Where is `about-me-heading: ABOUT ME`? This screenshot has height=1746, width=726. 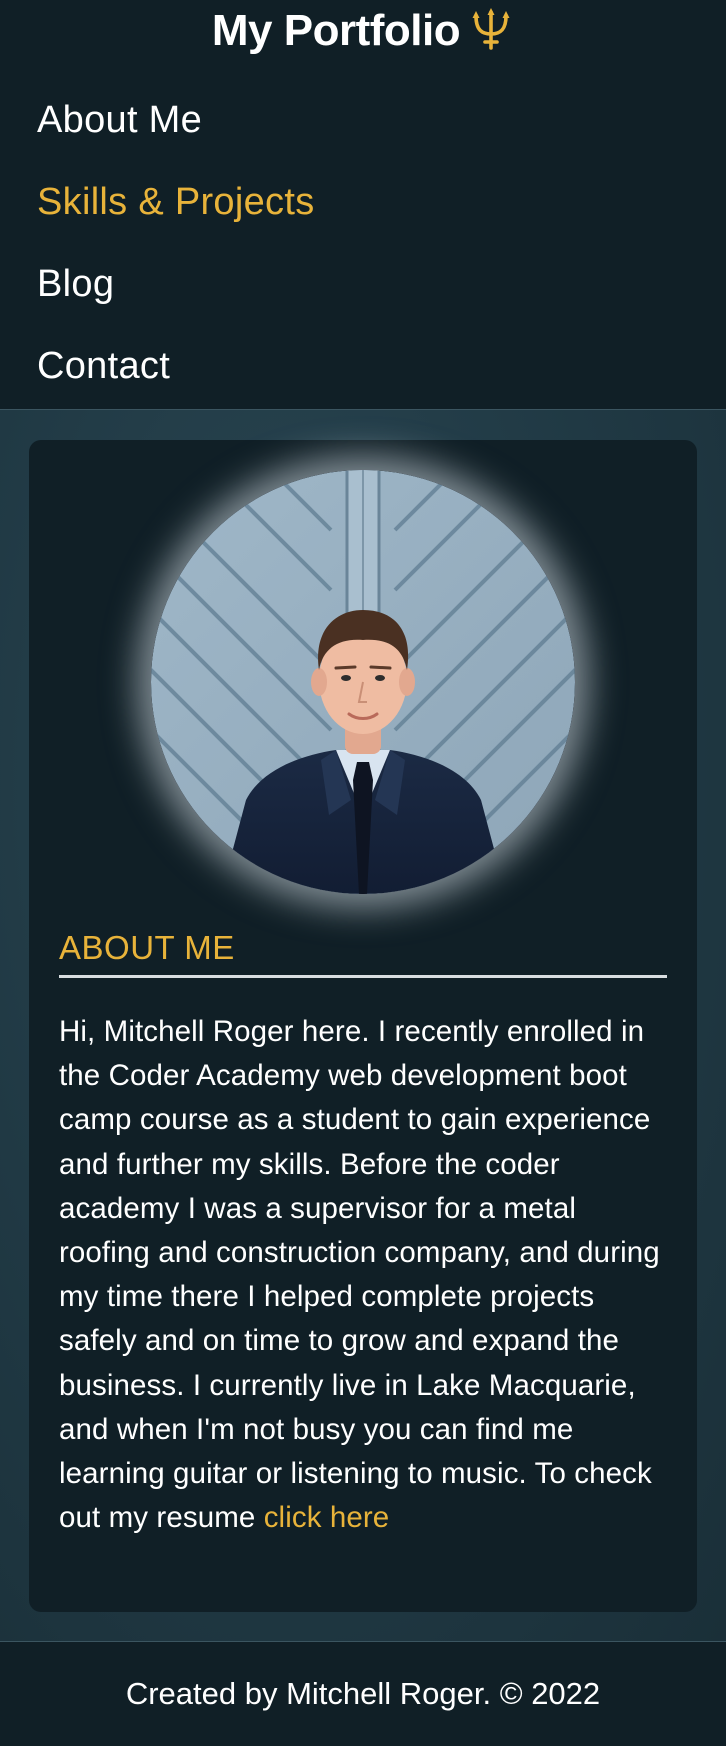
about-me-heading: ABOUT ME is located at coordinates (363, 952).